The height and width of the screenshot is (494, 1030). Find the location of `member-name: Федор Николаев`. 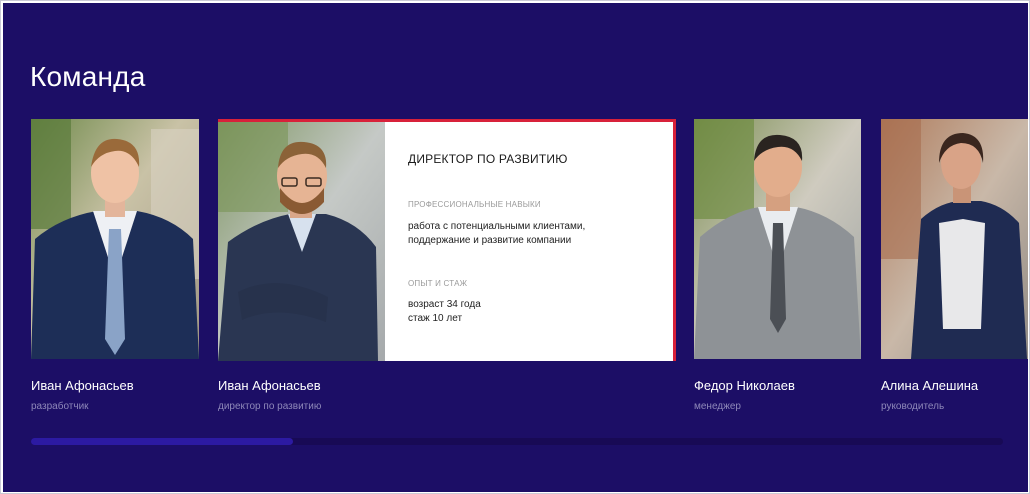

member-name: Федор Николаев is located at coordinates (744, 385).